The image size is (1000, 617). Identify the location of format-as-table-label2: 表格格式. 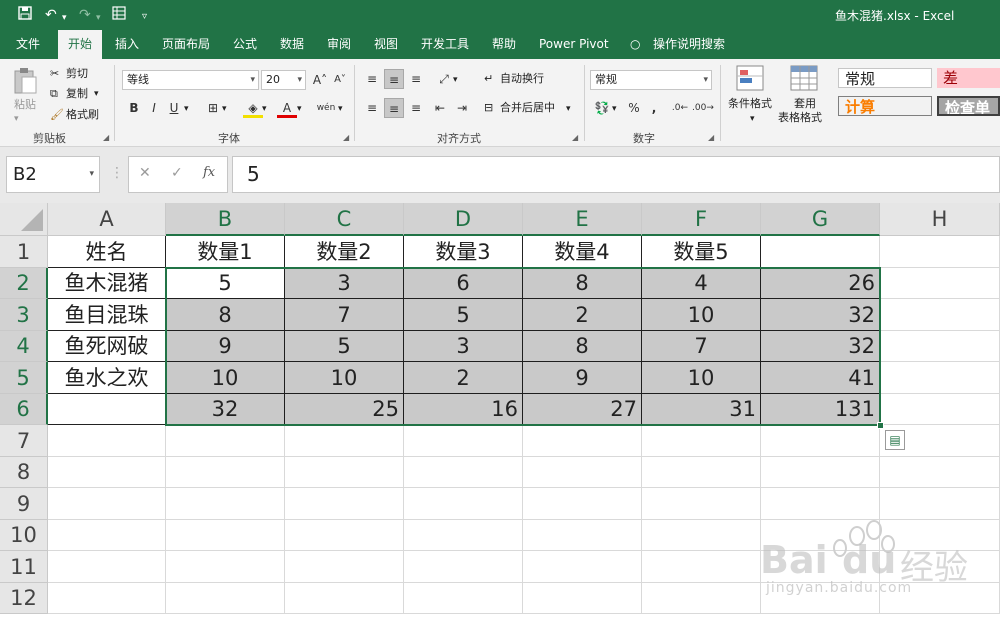
(800, 118).